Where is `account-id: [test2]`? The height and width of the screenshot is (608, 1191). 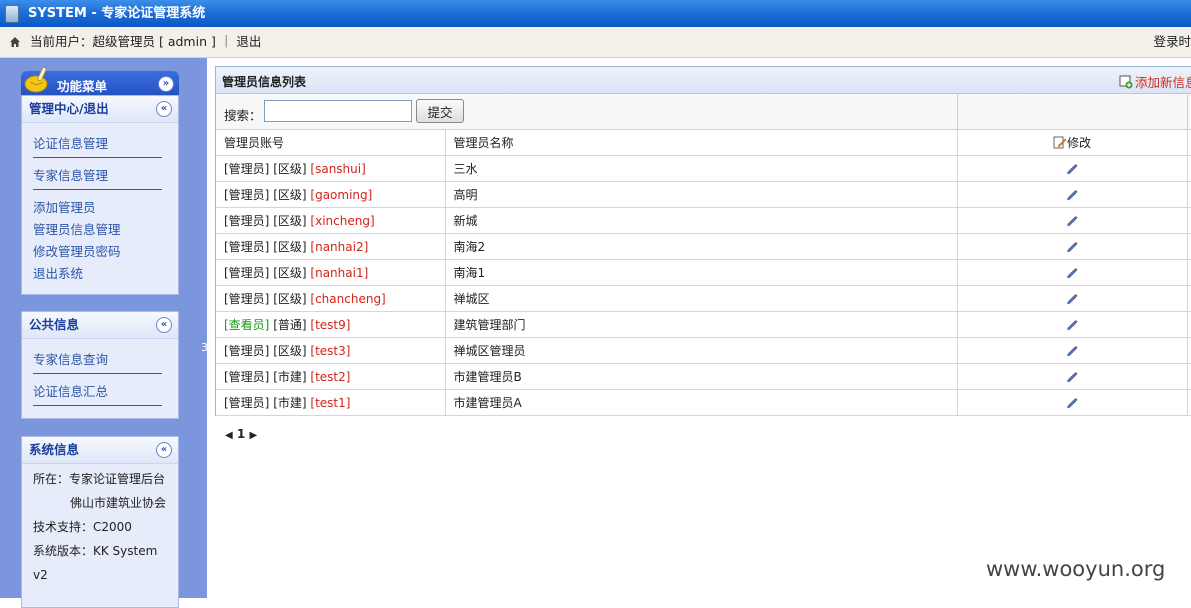 account-id: [test2] is located at coordinates (330, 377).